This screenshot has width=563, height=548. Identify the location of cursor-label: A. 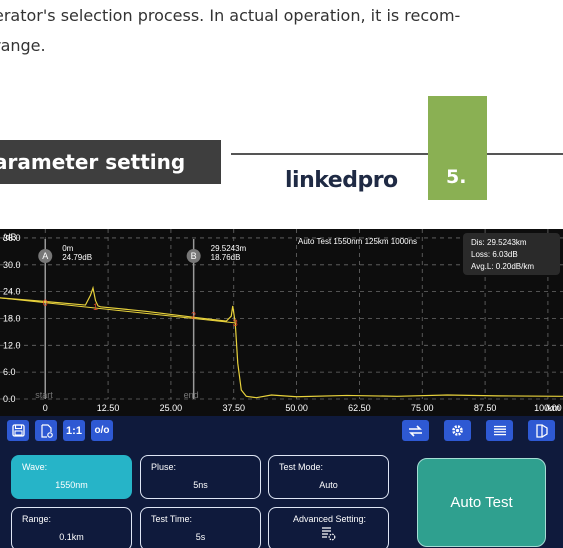
(45, 256).